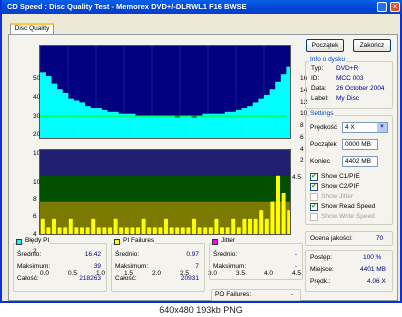 The image size is (402, 317). I want to click on stats-2-label-1: Maksimum:, so click(230, 266).